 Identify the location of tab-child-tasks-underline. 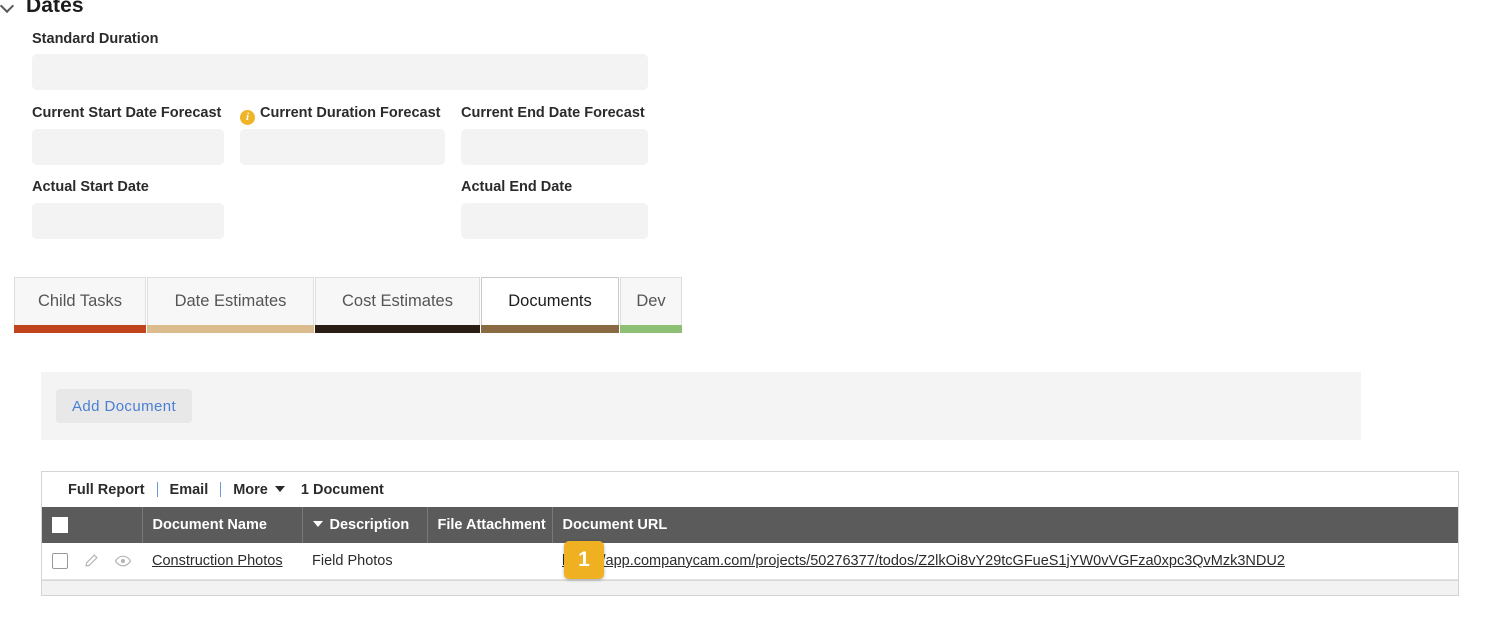
(80, 329).